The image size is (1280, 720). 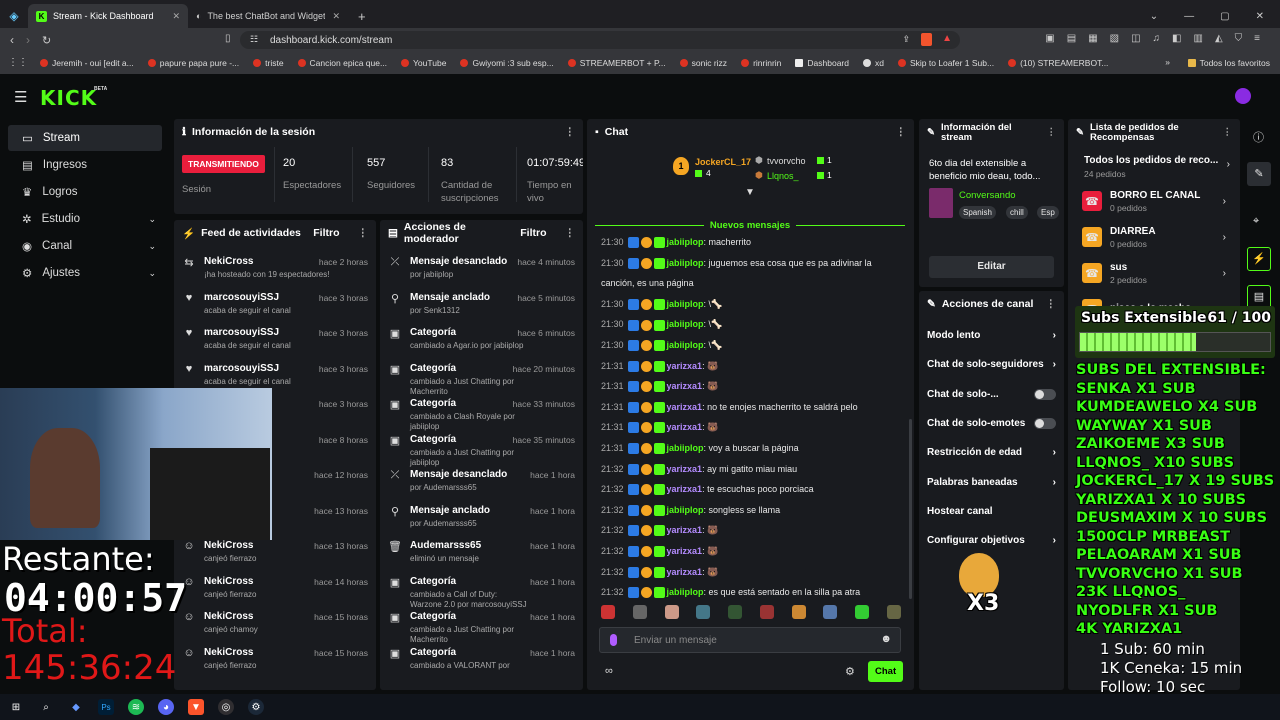 What do you see at coordinates (196, 707) in the screenshot?
I see `brave-icon: ▼` at bounding box center [196, 707].